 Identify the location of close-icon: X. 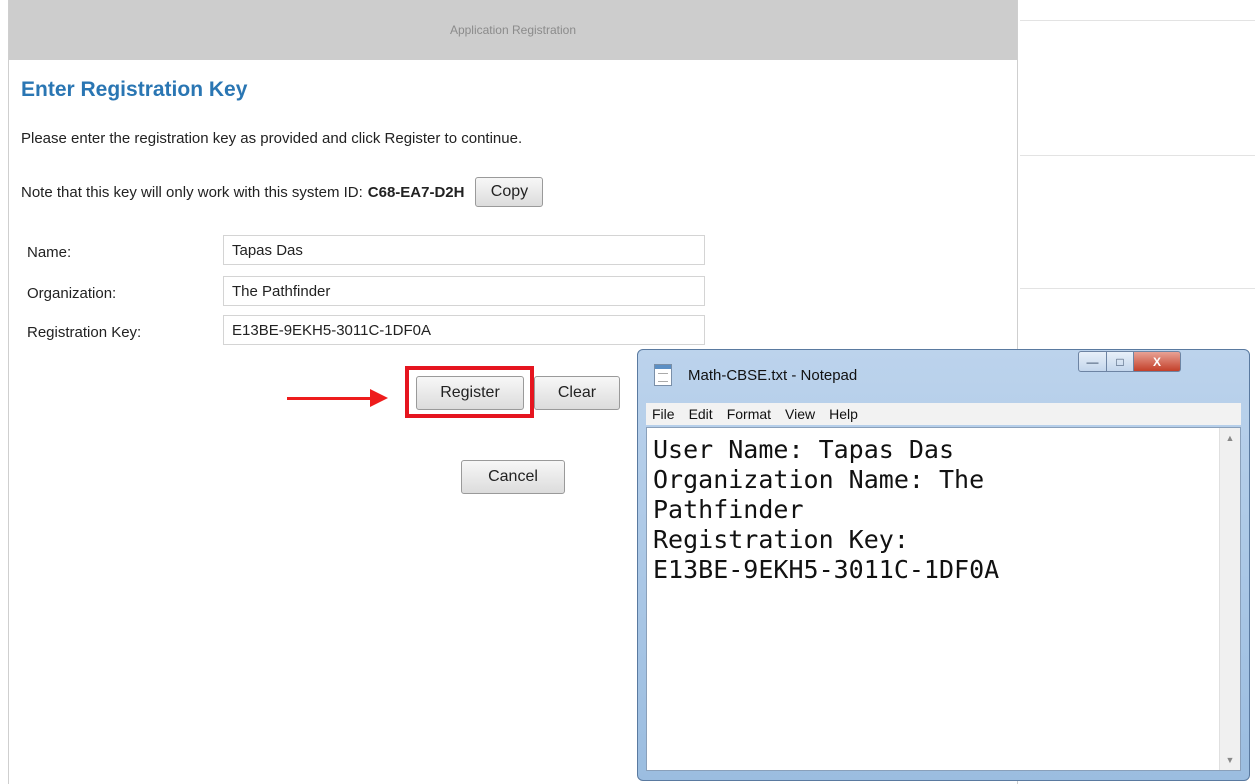
(1157, 361).